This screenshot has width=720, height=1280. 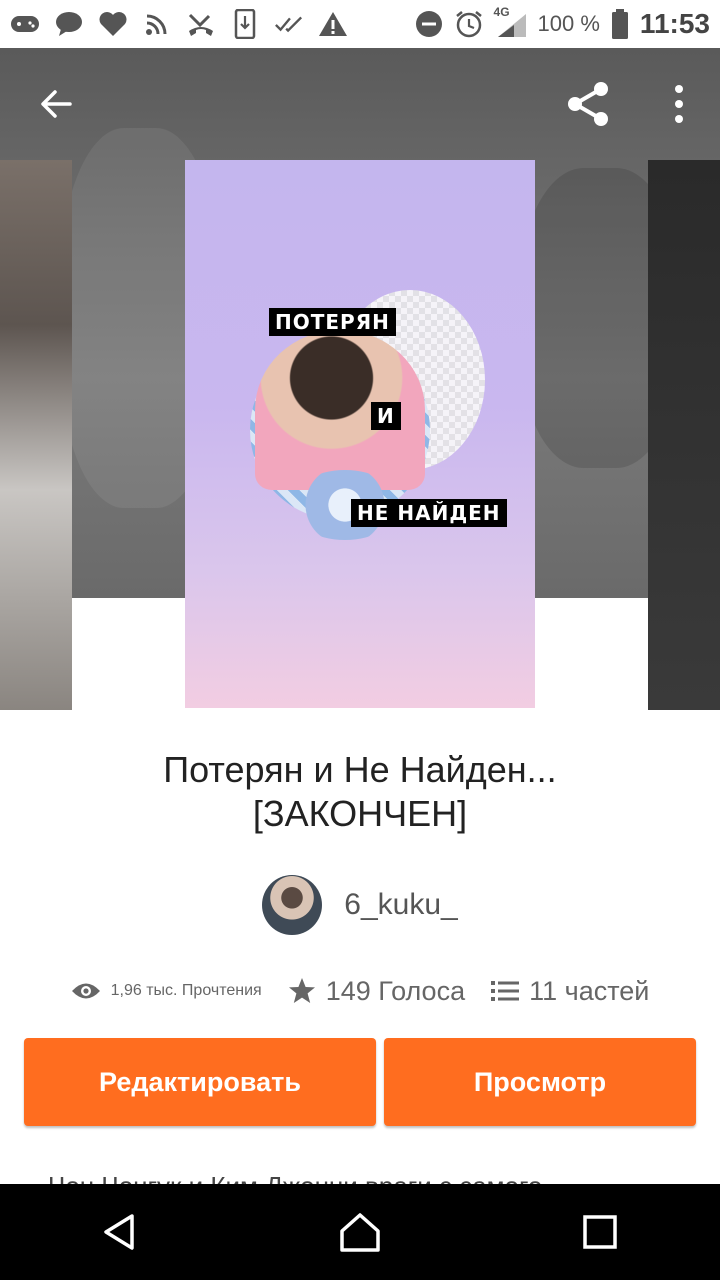 What do you see at coordinates (292, 905) in the screenshot?
I see `avatar` at bounding box center [292, 905].